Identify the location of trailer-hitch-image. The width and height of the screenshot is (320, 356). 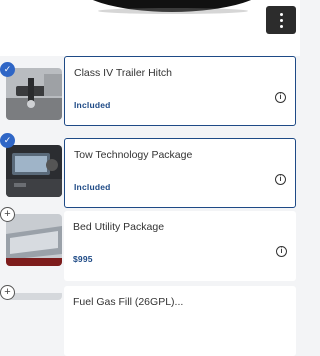
(34, 94).